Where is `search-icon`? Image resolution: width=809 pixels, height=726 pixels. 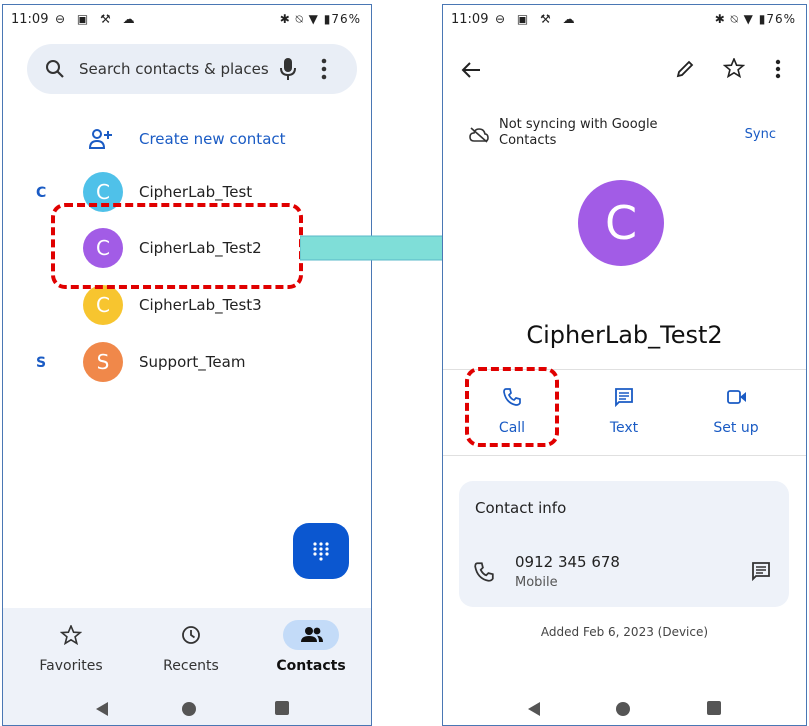 search-icon is located at coordinates (55, 69).